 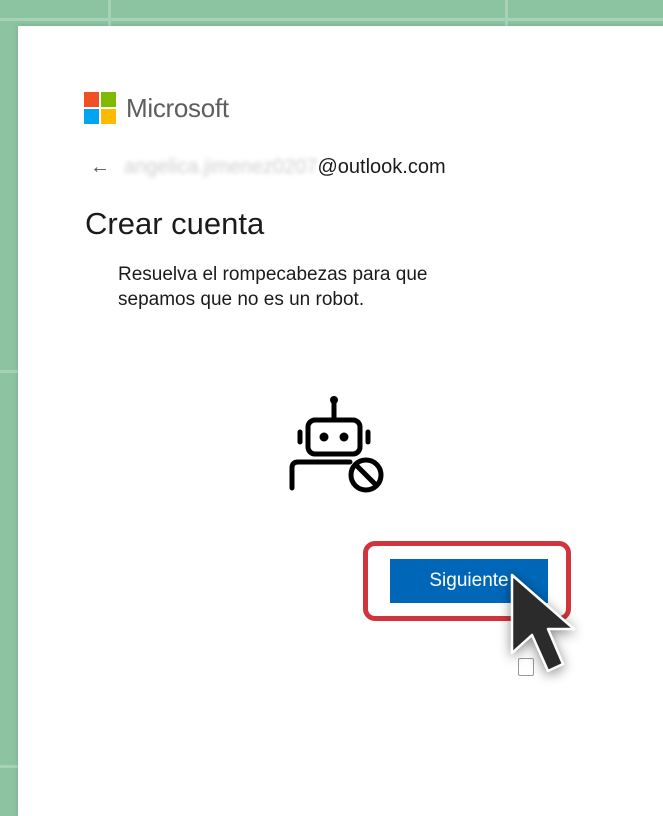 What do you see at coordinates (548, 626) in the screenshot?
I see `mouse-pointer-icon` at bounding box center [548, 626].